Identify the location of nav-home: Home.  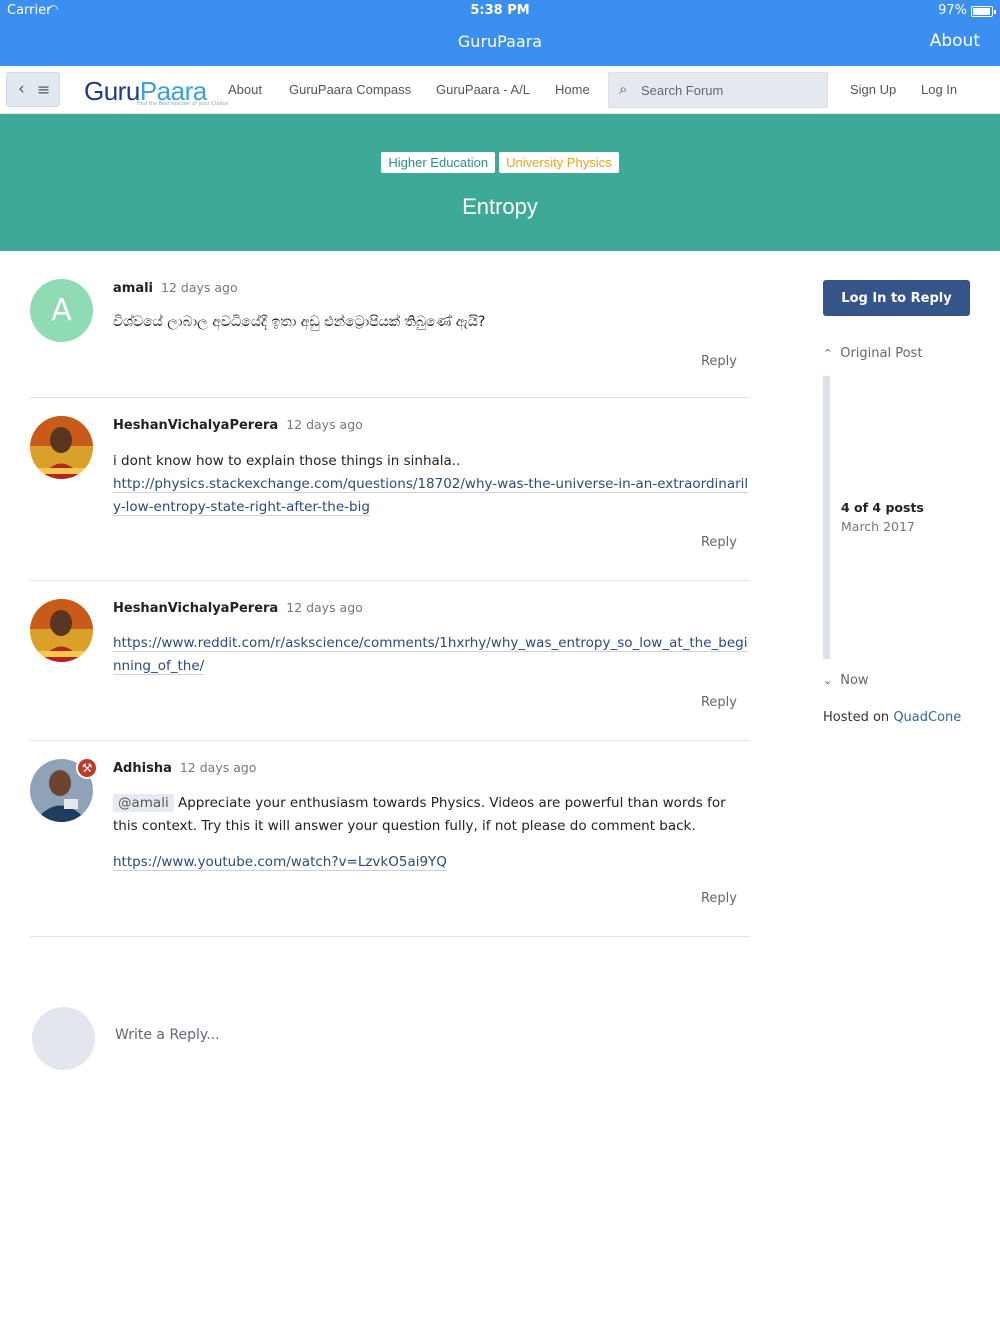
(572, 89).